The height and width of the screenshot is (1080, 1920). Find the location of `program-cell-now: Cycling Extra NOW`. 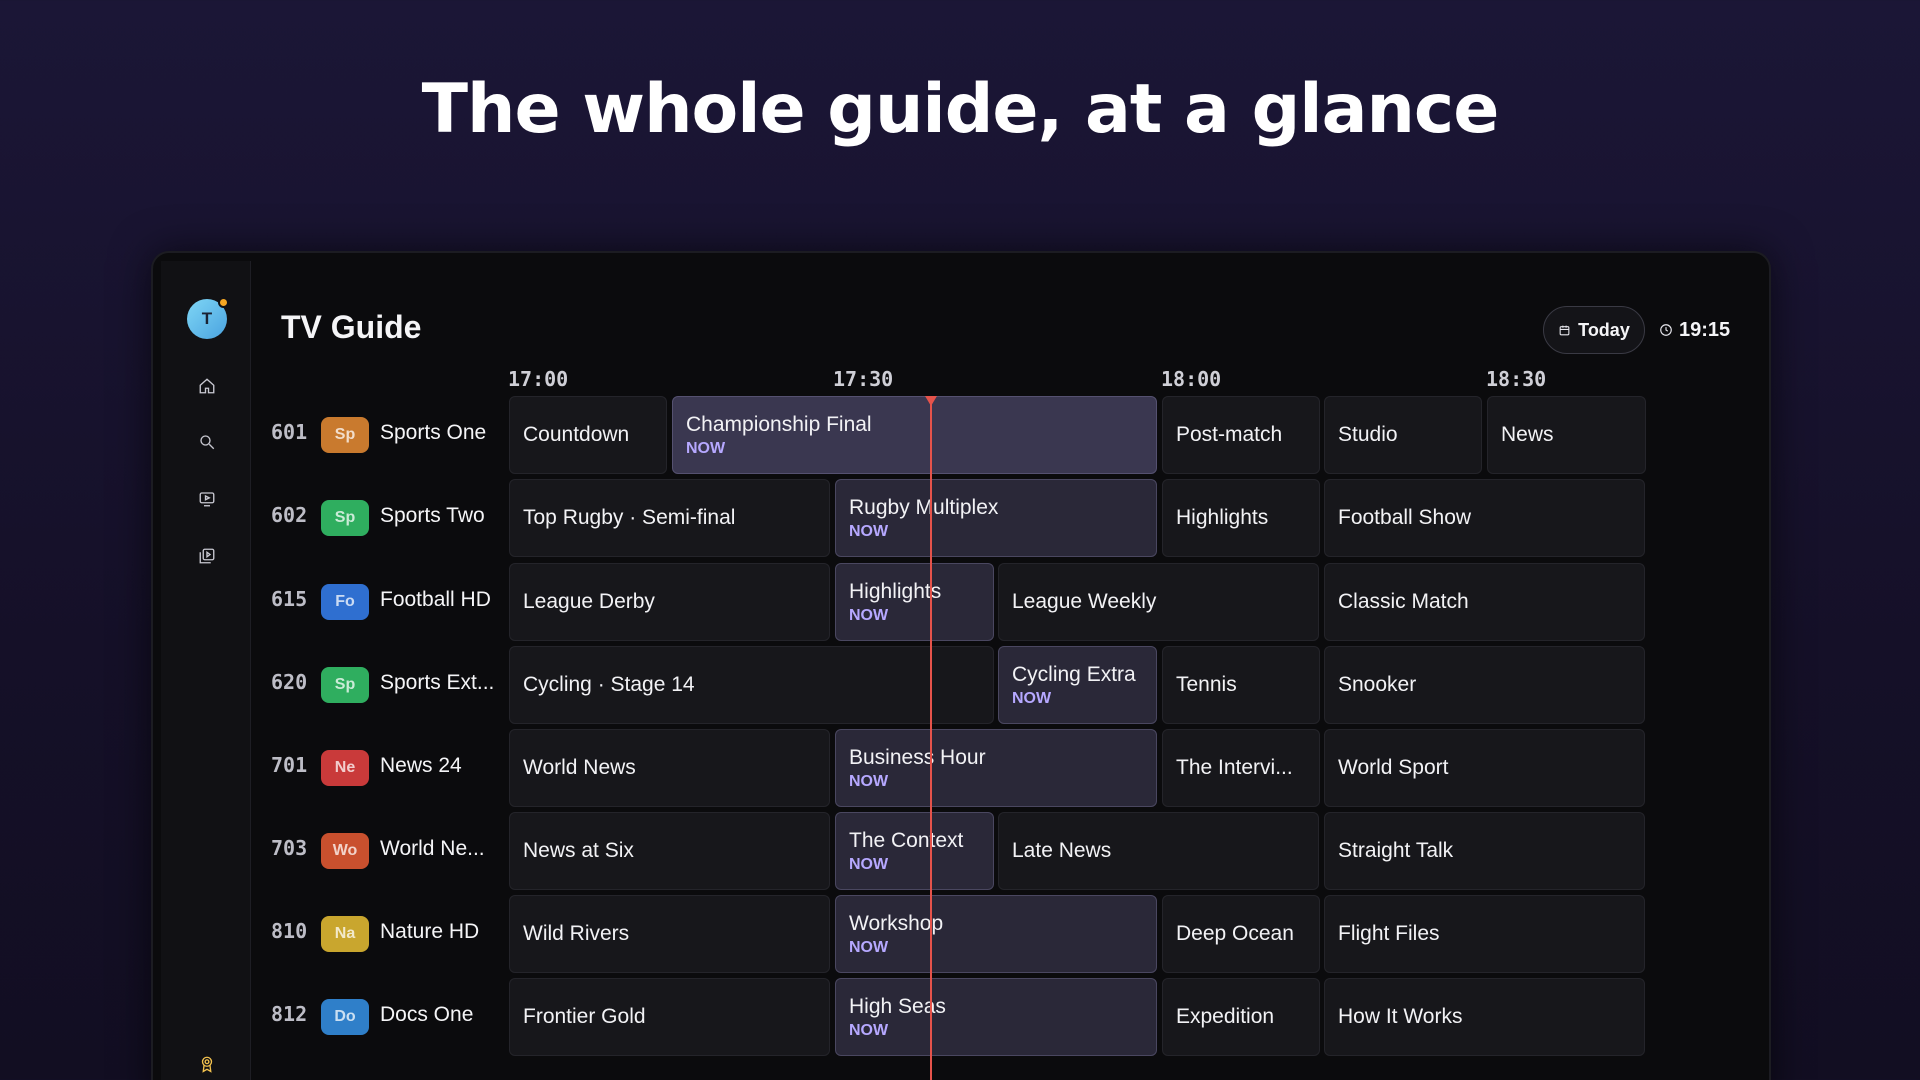

program-cell-now: Cycling Extra NOW is located at coordinates (1077, 685).